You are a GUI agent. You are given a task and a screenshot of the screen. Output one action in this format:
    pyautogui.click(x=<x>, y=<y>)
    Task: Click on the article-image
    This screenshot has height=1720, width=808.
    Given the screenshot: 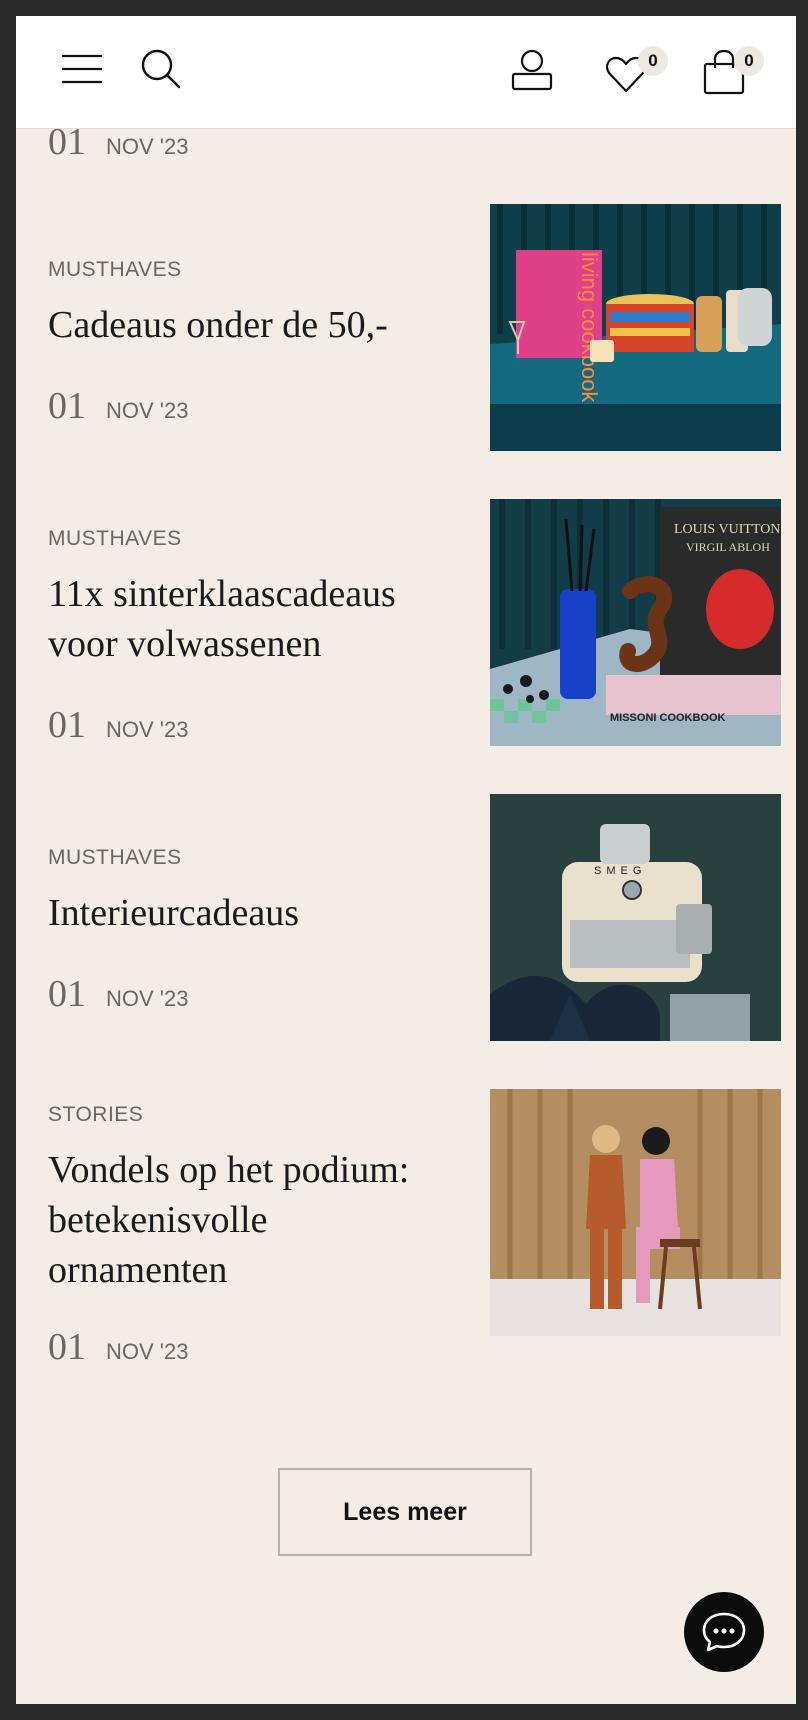 What is the action you would take?
    pyautogui.click(x=635, y=1212)
    